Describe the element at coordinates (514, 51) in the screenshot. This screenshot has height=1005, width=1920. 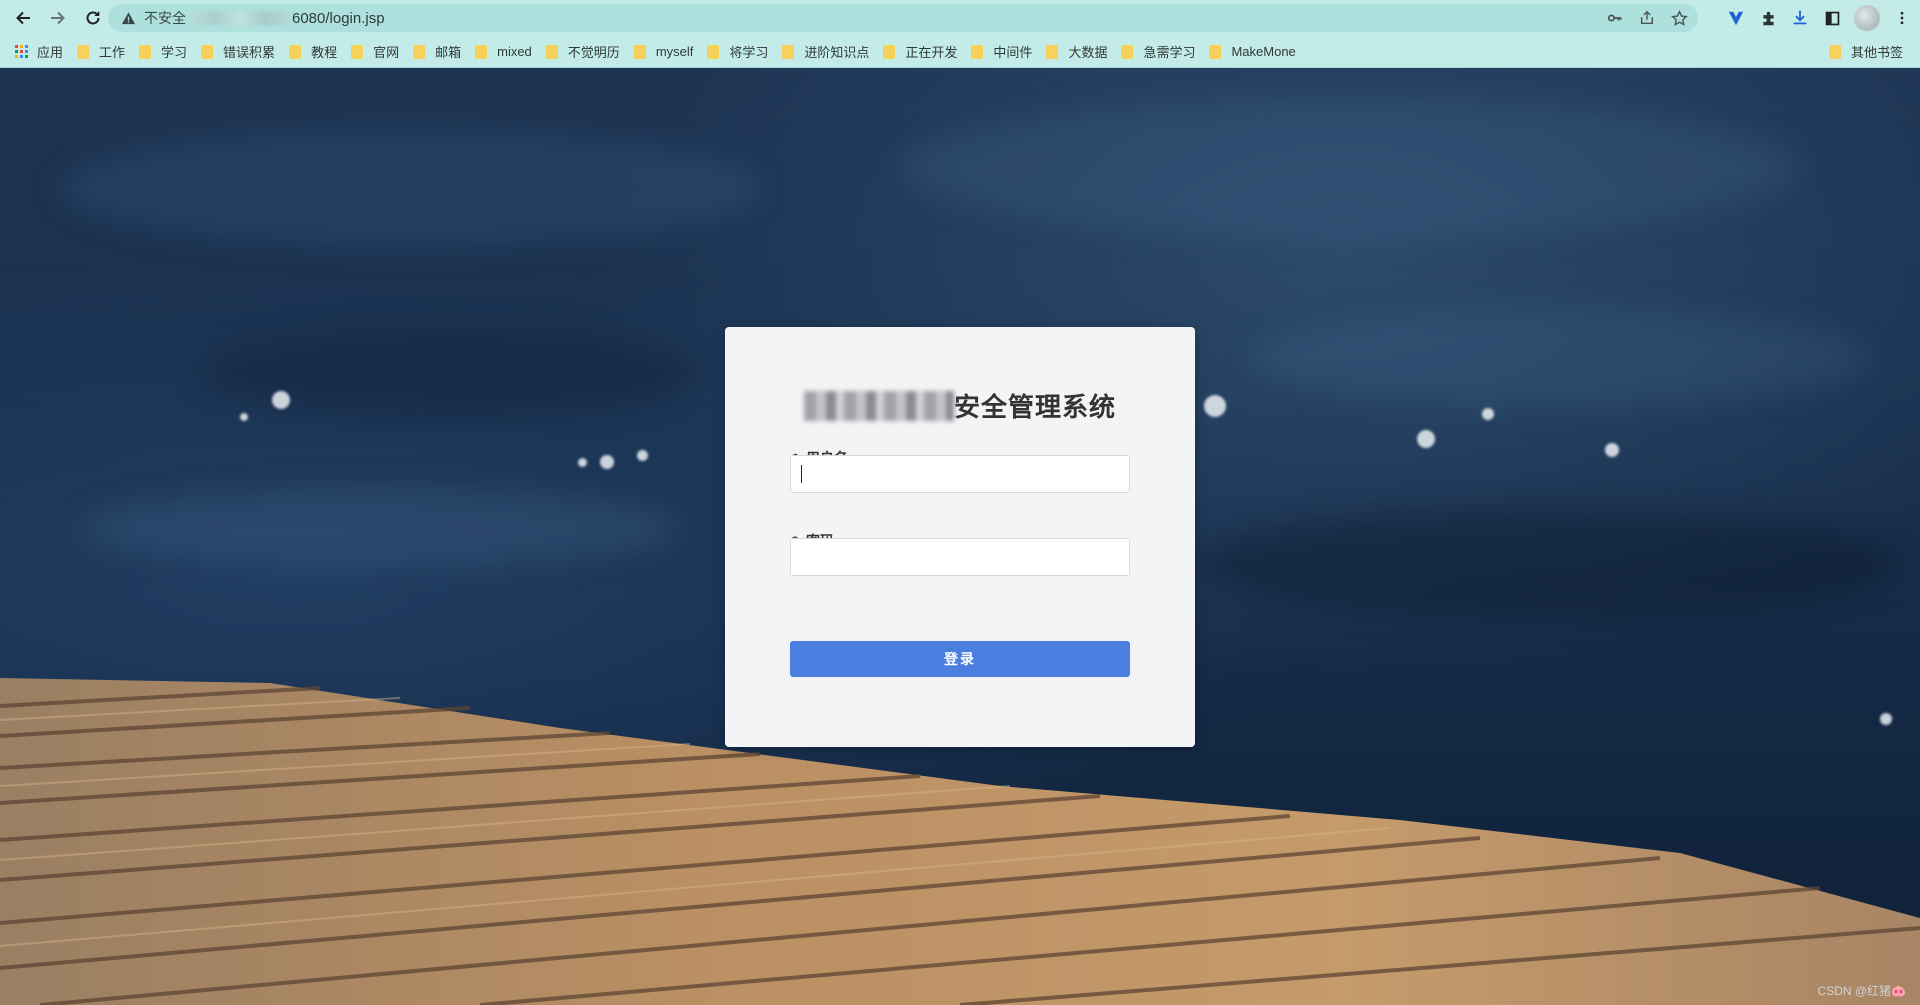
I see `bookmark-label: mixed` at that location.